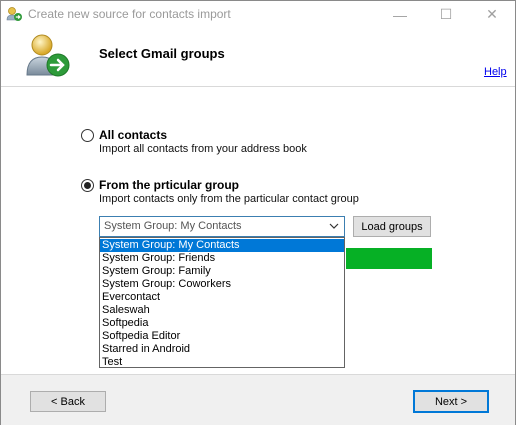 The width and height of the screenshot is (516, 425). What do you see at coordinates (173, 226) in the screenshot?
I see `group-select-value: System Group: My Contacts` at bounding box center [173, 226].